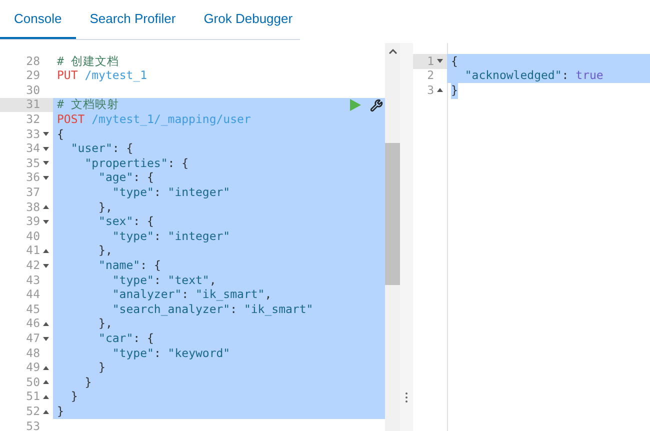  What do you see at coordinates (26, 265) in the screenshot?
I see `line-number: 42` at bounding box center [26, 265].